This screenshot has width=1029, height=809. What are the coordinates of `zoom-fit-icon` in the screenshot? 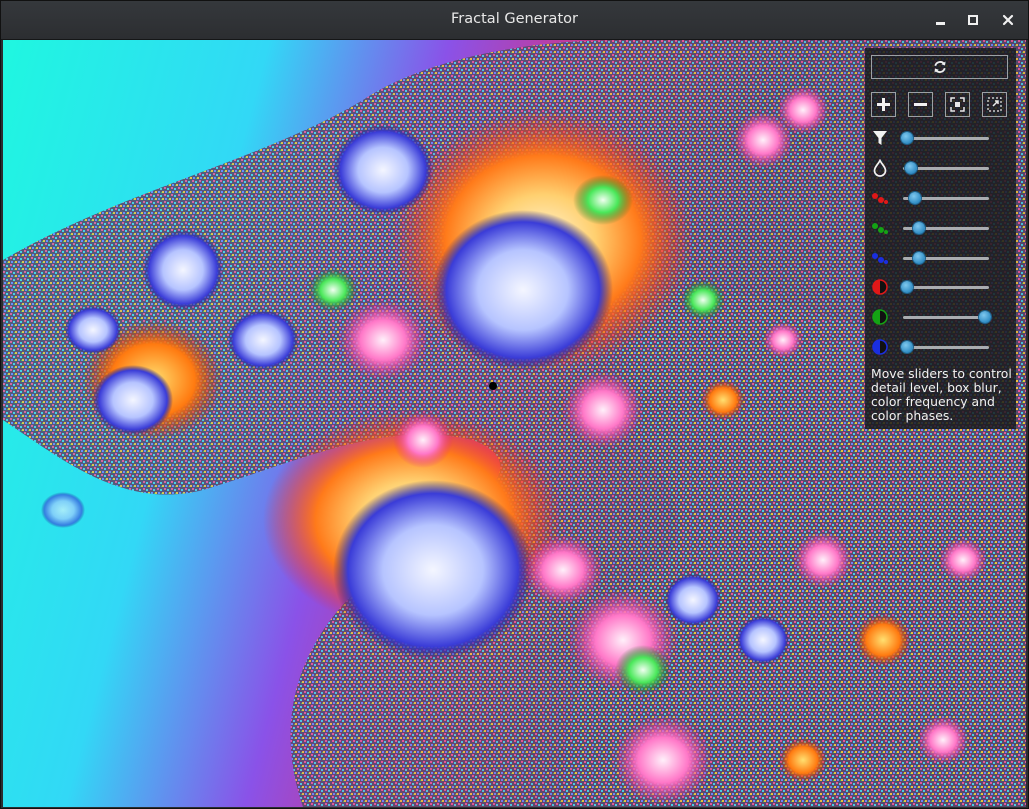 It's located at (957, 104).